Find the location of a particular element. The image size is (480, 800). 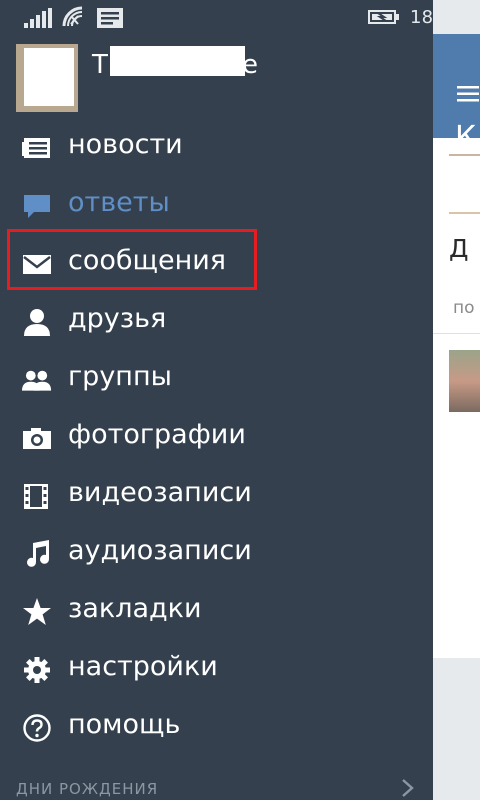

menu-item-label: аудиозаписи is located at coordinates (160, 550).